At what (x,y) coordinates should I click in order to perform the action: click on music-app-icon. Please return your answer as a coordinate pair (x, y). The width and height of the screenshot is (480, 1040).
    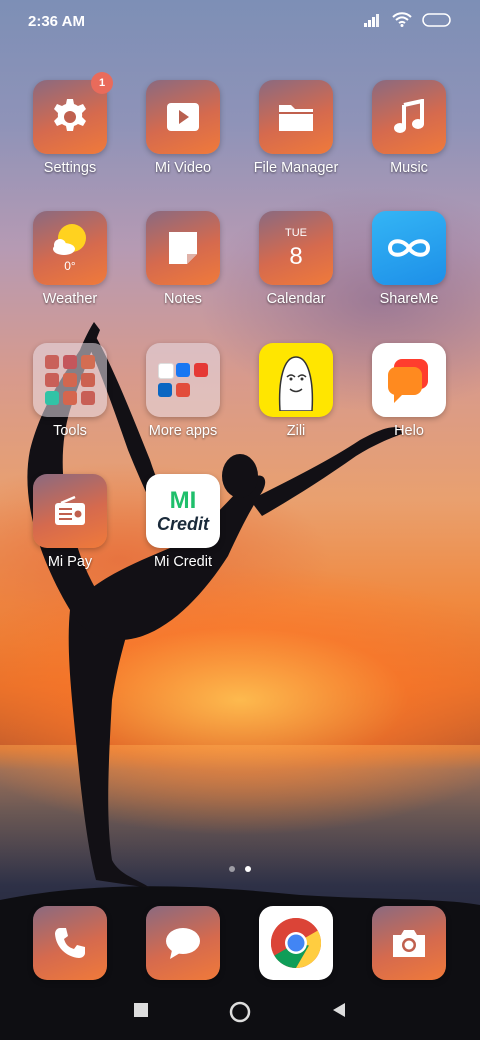
    Looking at the image, I should click on (409, 117).